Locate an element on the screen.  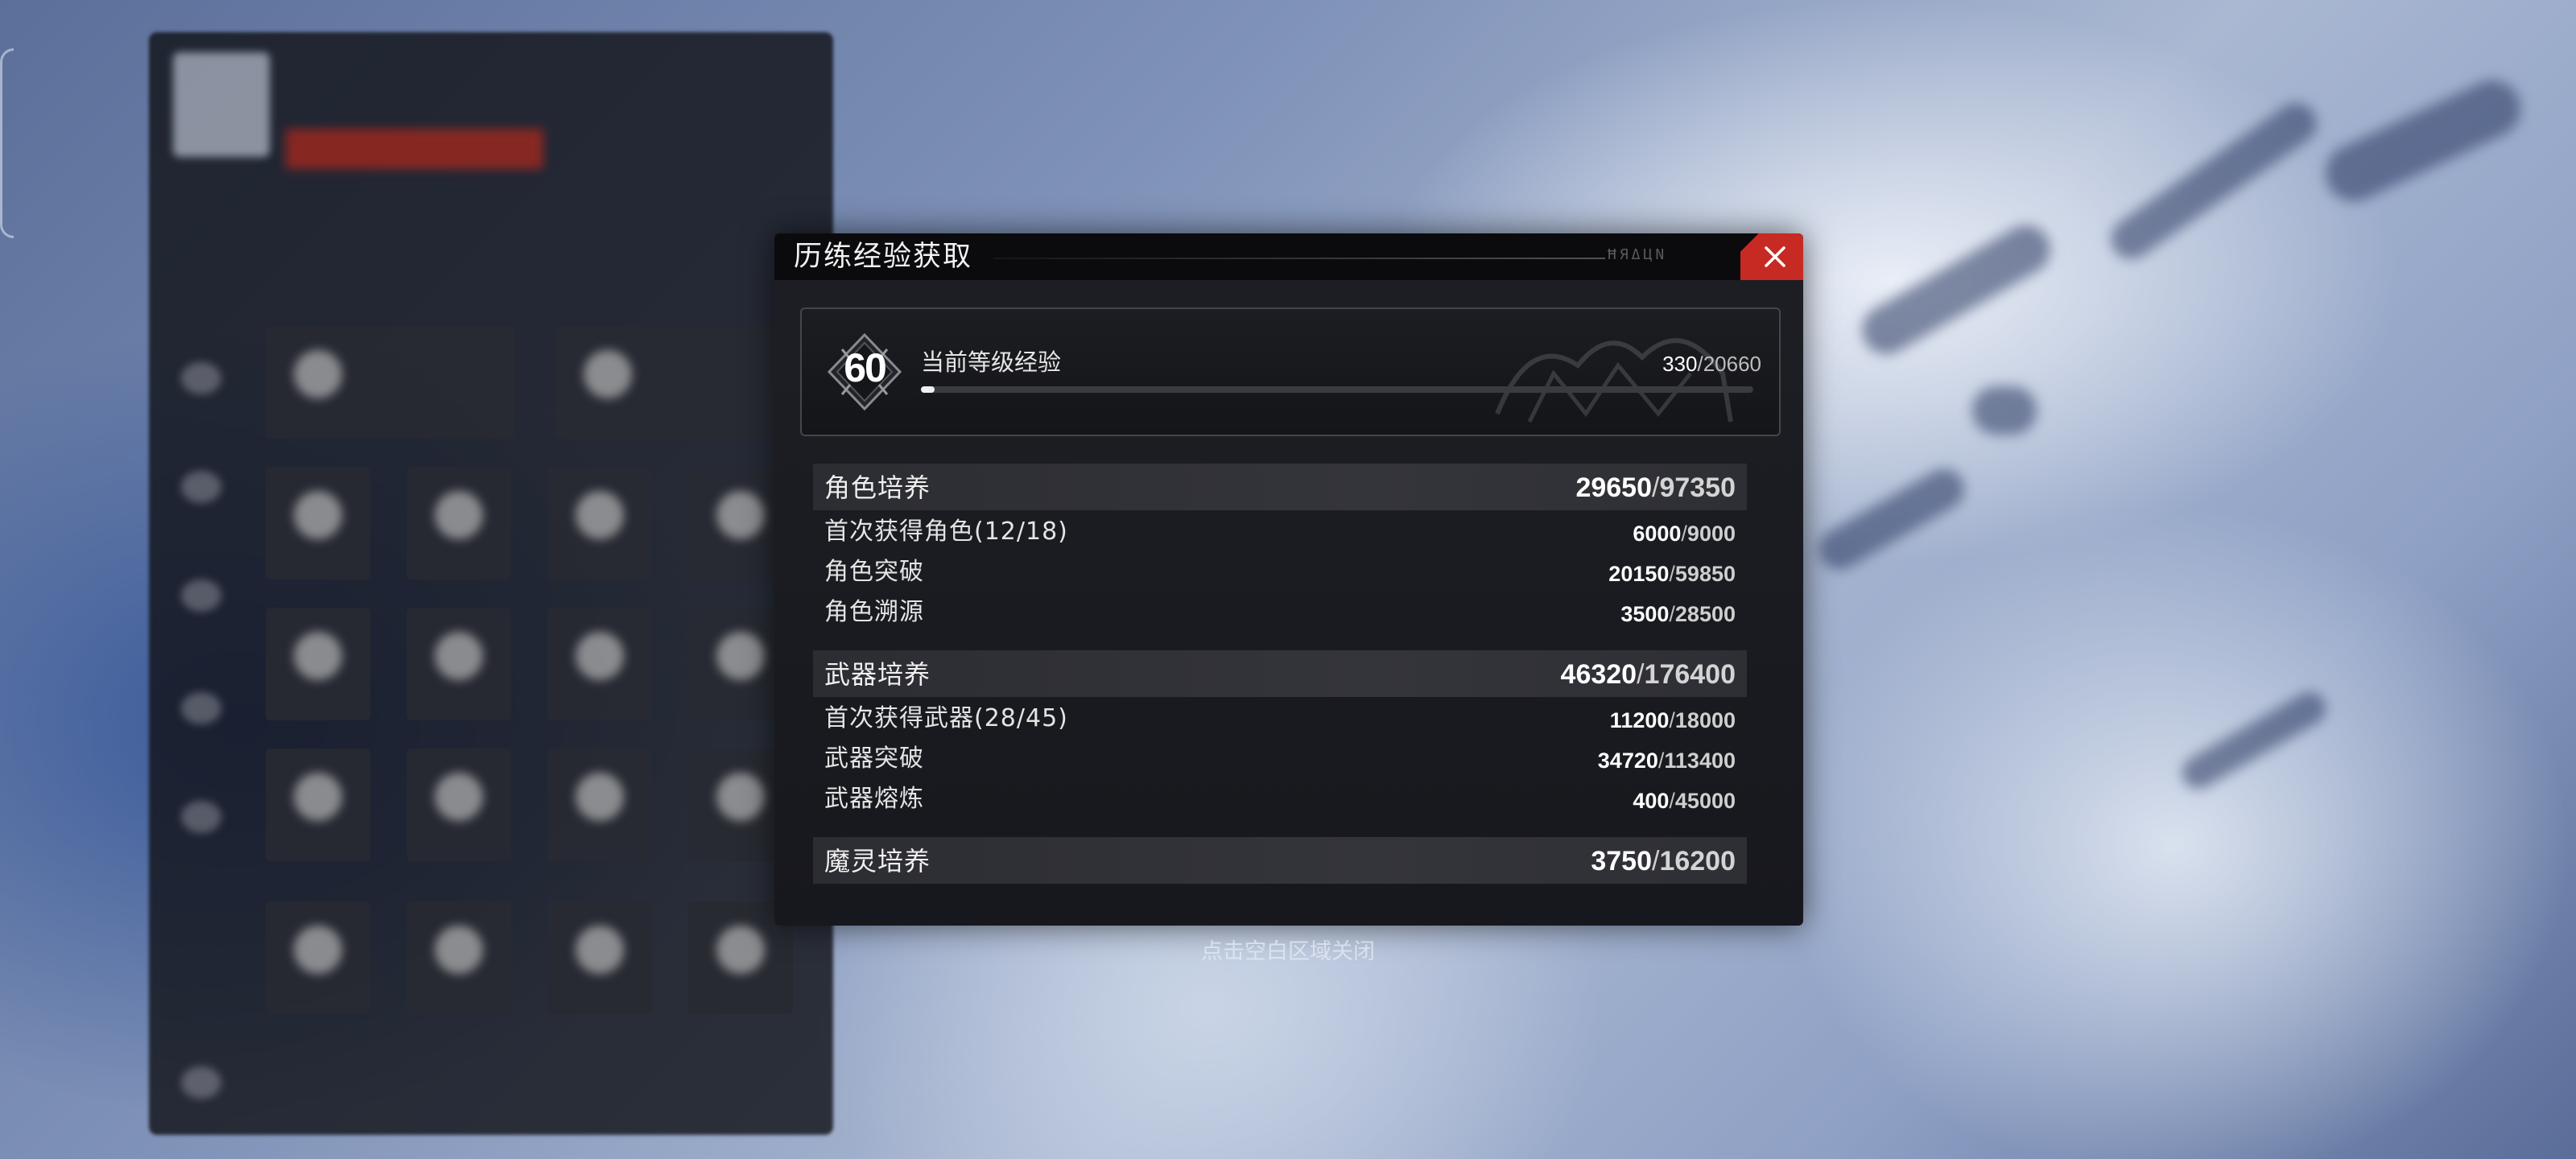
level-progress-fill is located at coordinates (928, 389).